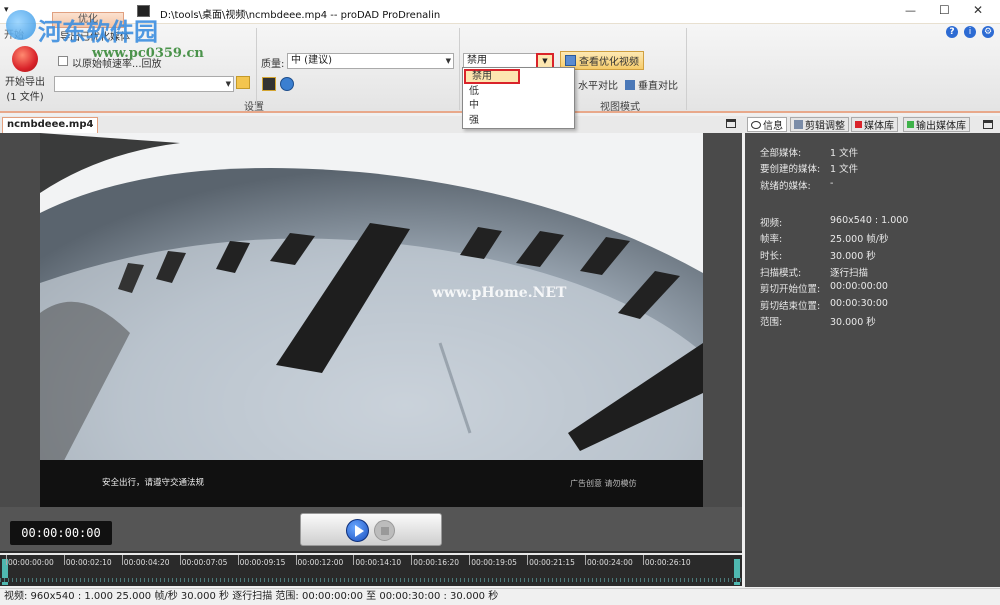 The image size is (1000, 605). Describe the element at coordinates (25, 74) in the screenshot. I see `start-export-button: 开始导出 (1 文件)` at that location.